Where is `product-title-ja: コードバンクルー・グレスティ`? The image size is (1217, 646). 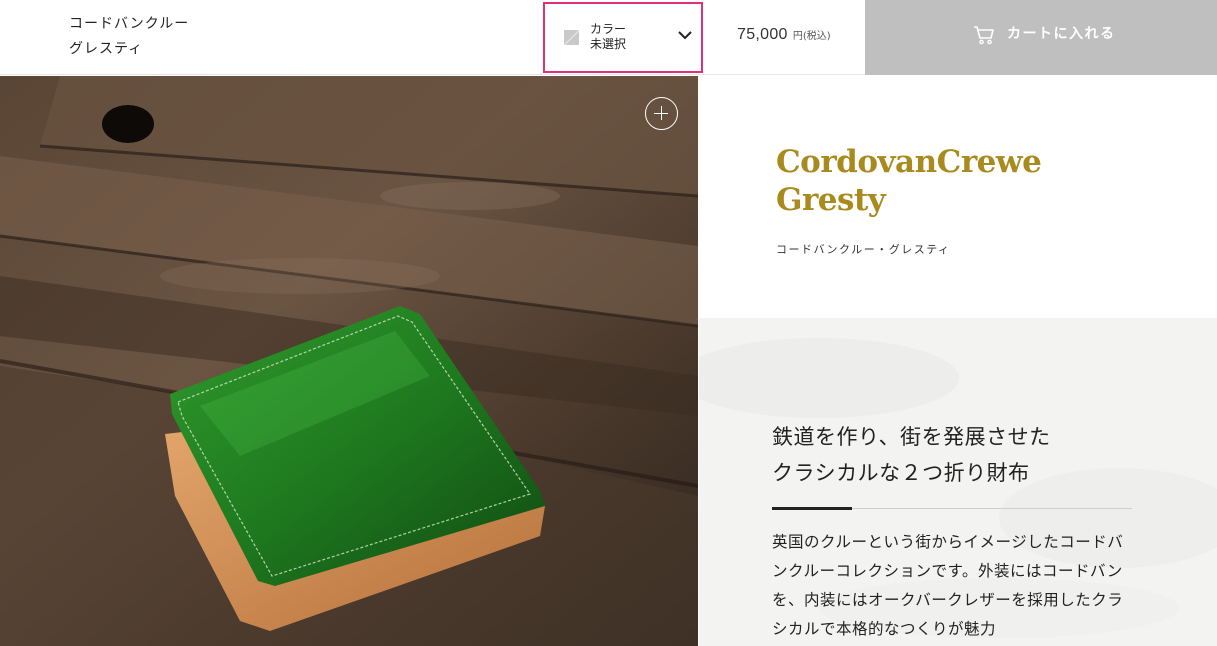 product-title-ja: コードバンクルー・グレスティ is located at coordinates (863, 249).